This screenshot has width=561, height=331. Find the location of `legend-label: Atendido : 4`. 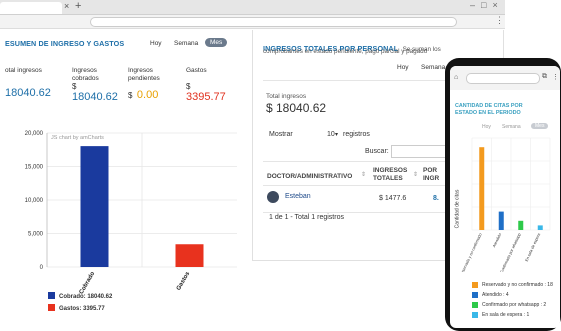

legend-label: Atendido : 4 is located at coordinates (495, 295).